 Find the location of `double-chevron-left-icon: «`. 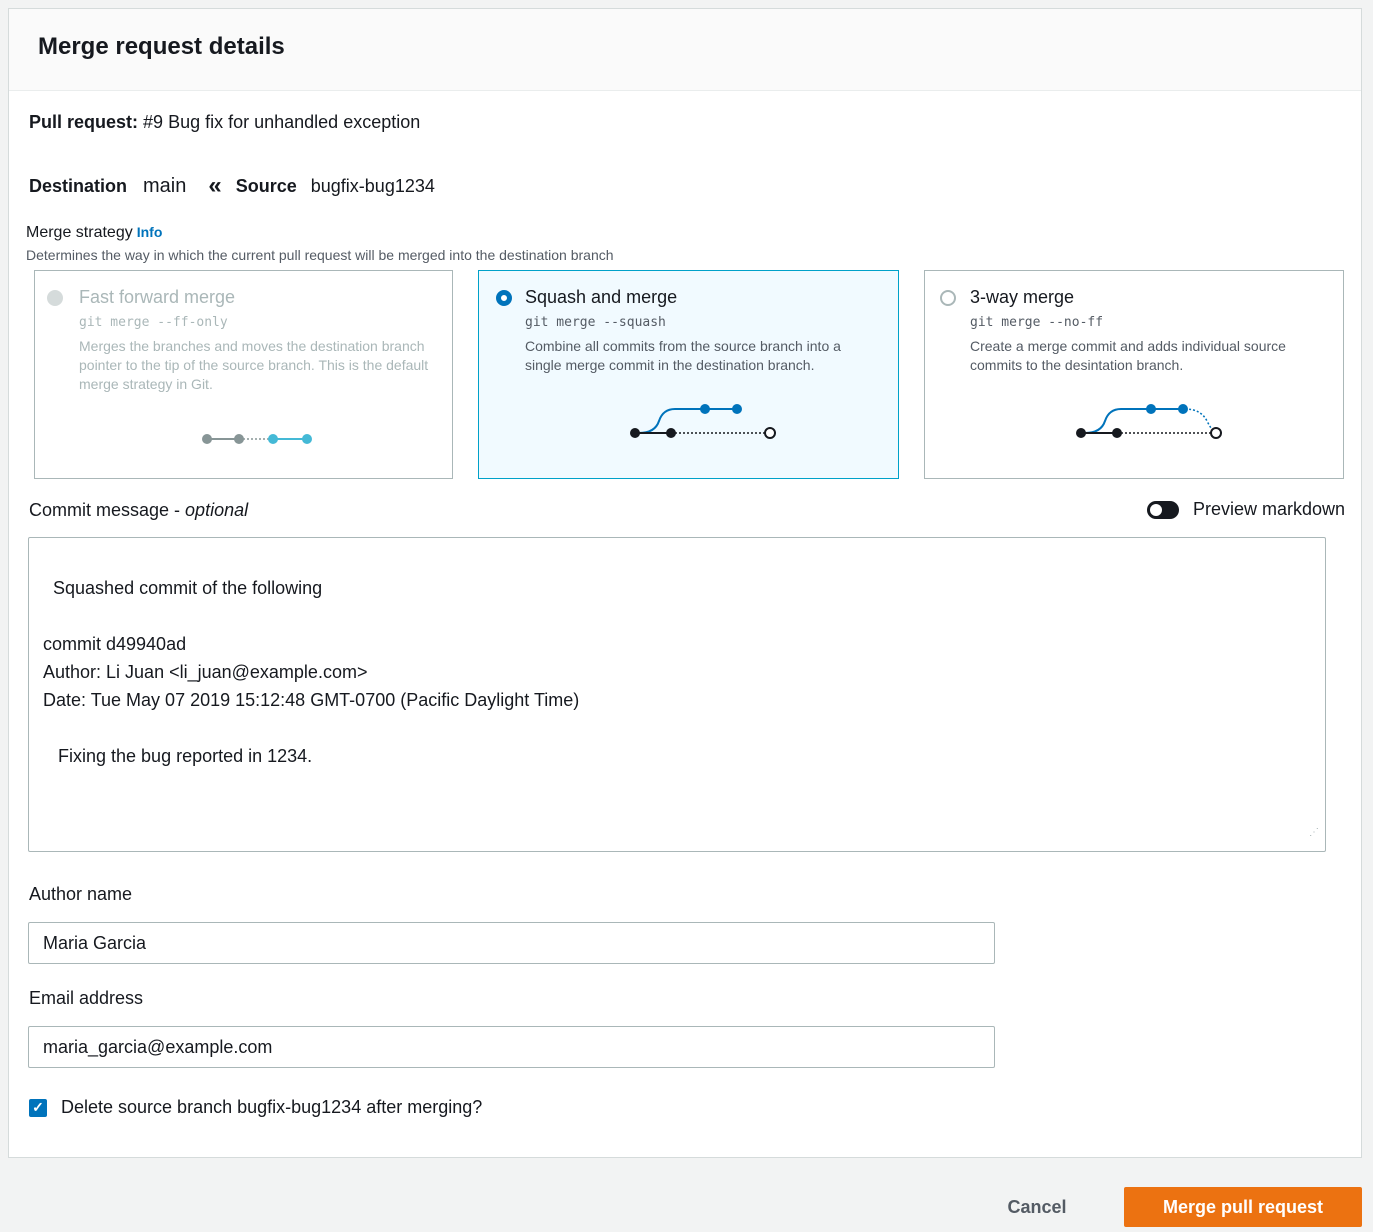

double-chevron-left-icon: « is located at coordinates (215, 185).